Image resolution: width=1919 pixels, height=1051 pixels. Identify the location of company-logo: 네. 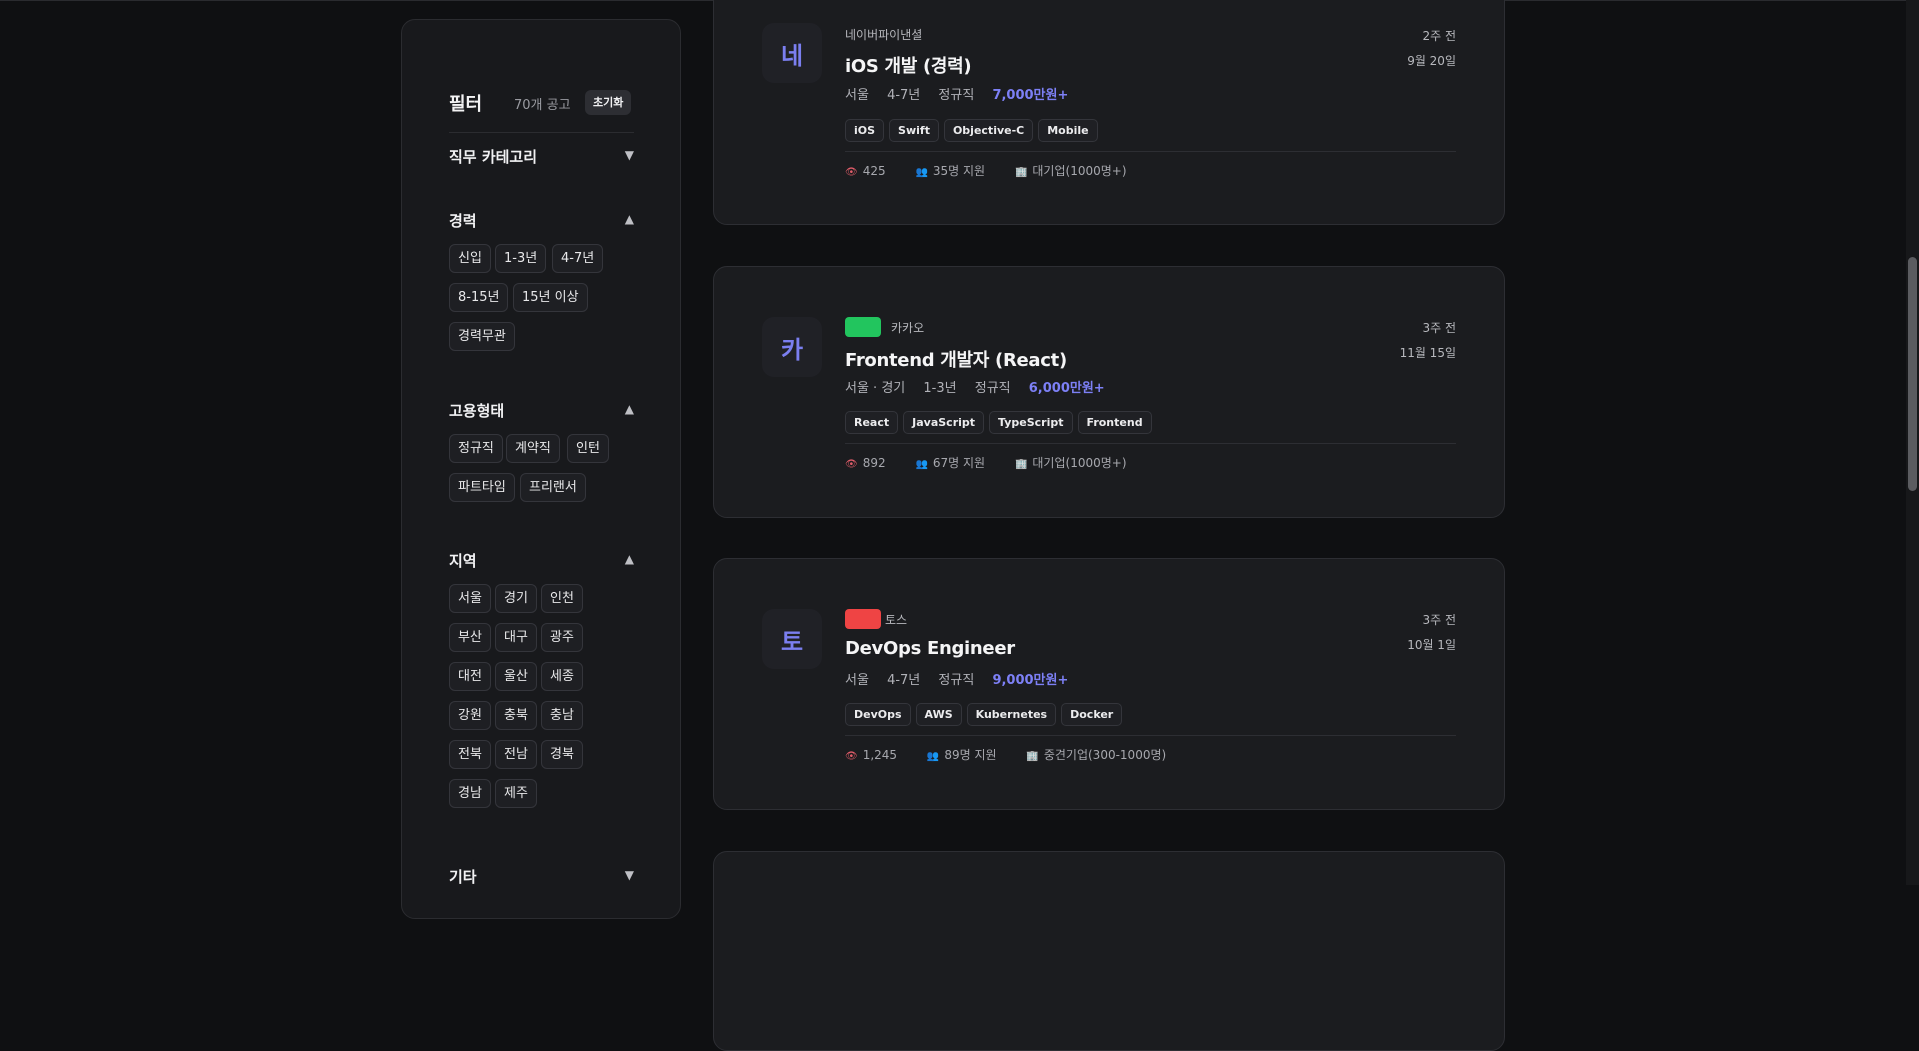
(792, 53).